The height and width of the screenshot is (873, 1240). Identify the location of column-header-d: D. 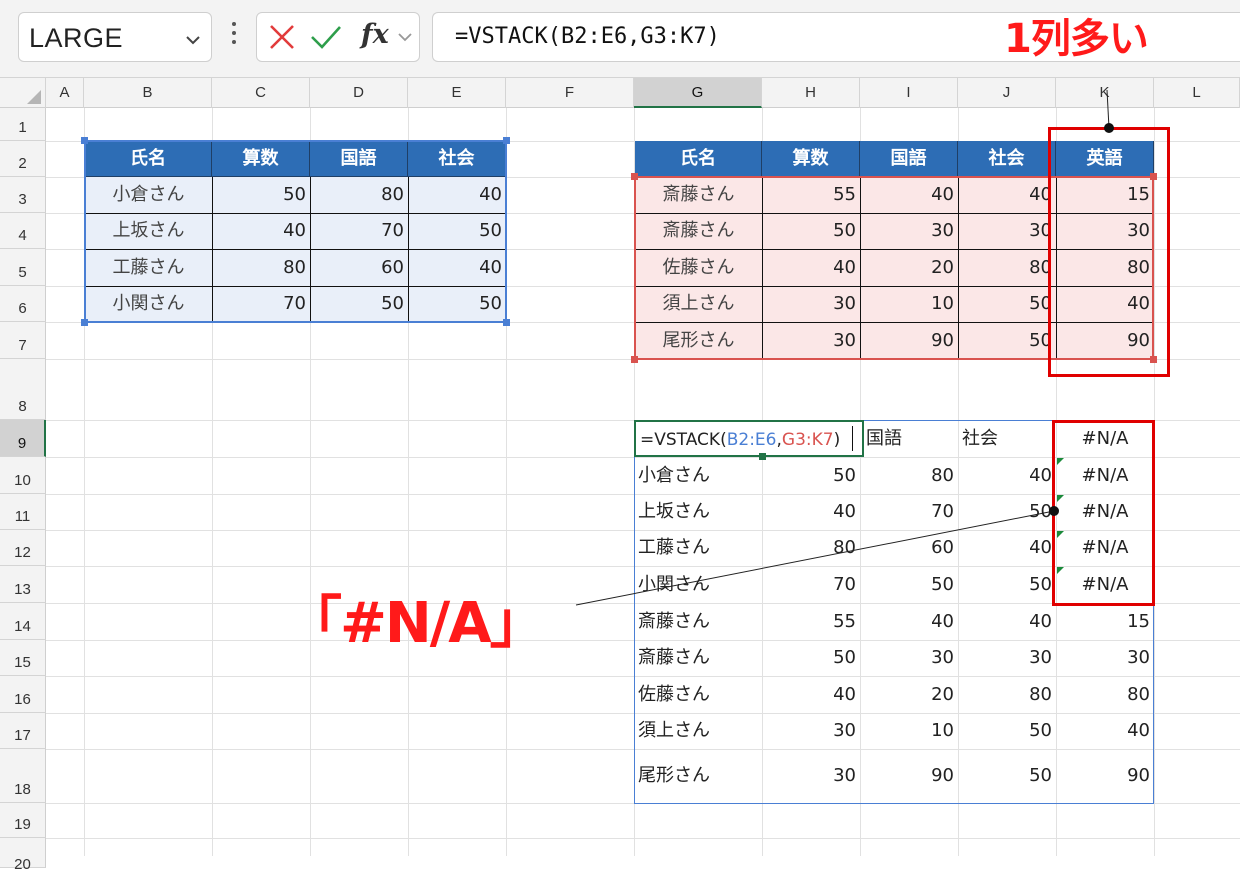
(359, 93).